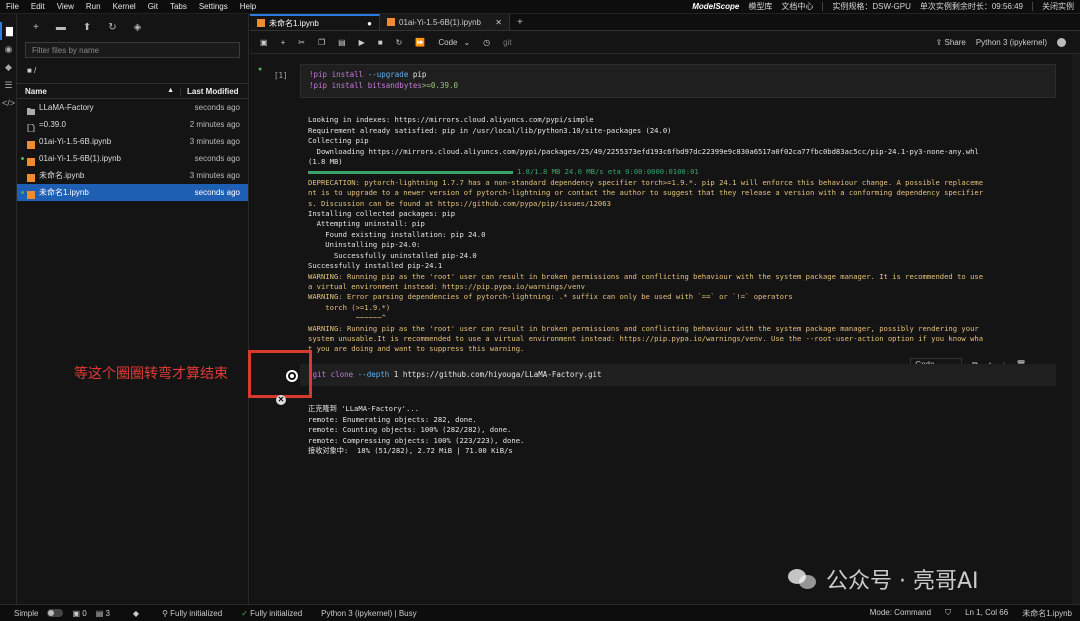 The height and width of the screenshot is (621, 1080). Describe the element at coordinates (8, 103) in the screenshot. I see `code-icon: </>` at that location.